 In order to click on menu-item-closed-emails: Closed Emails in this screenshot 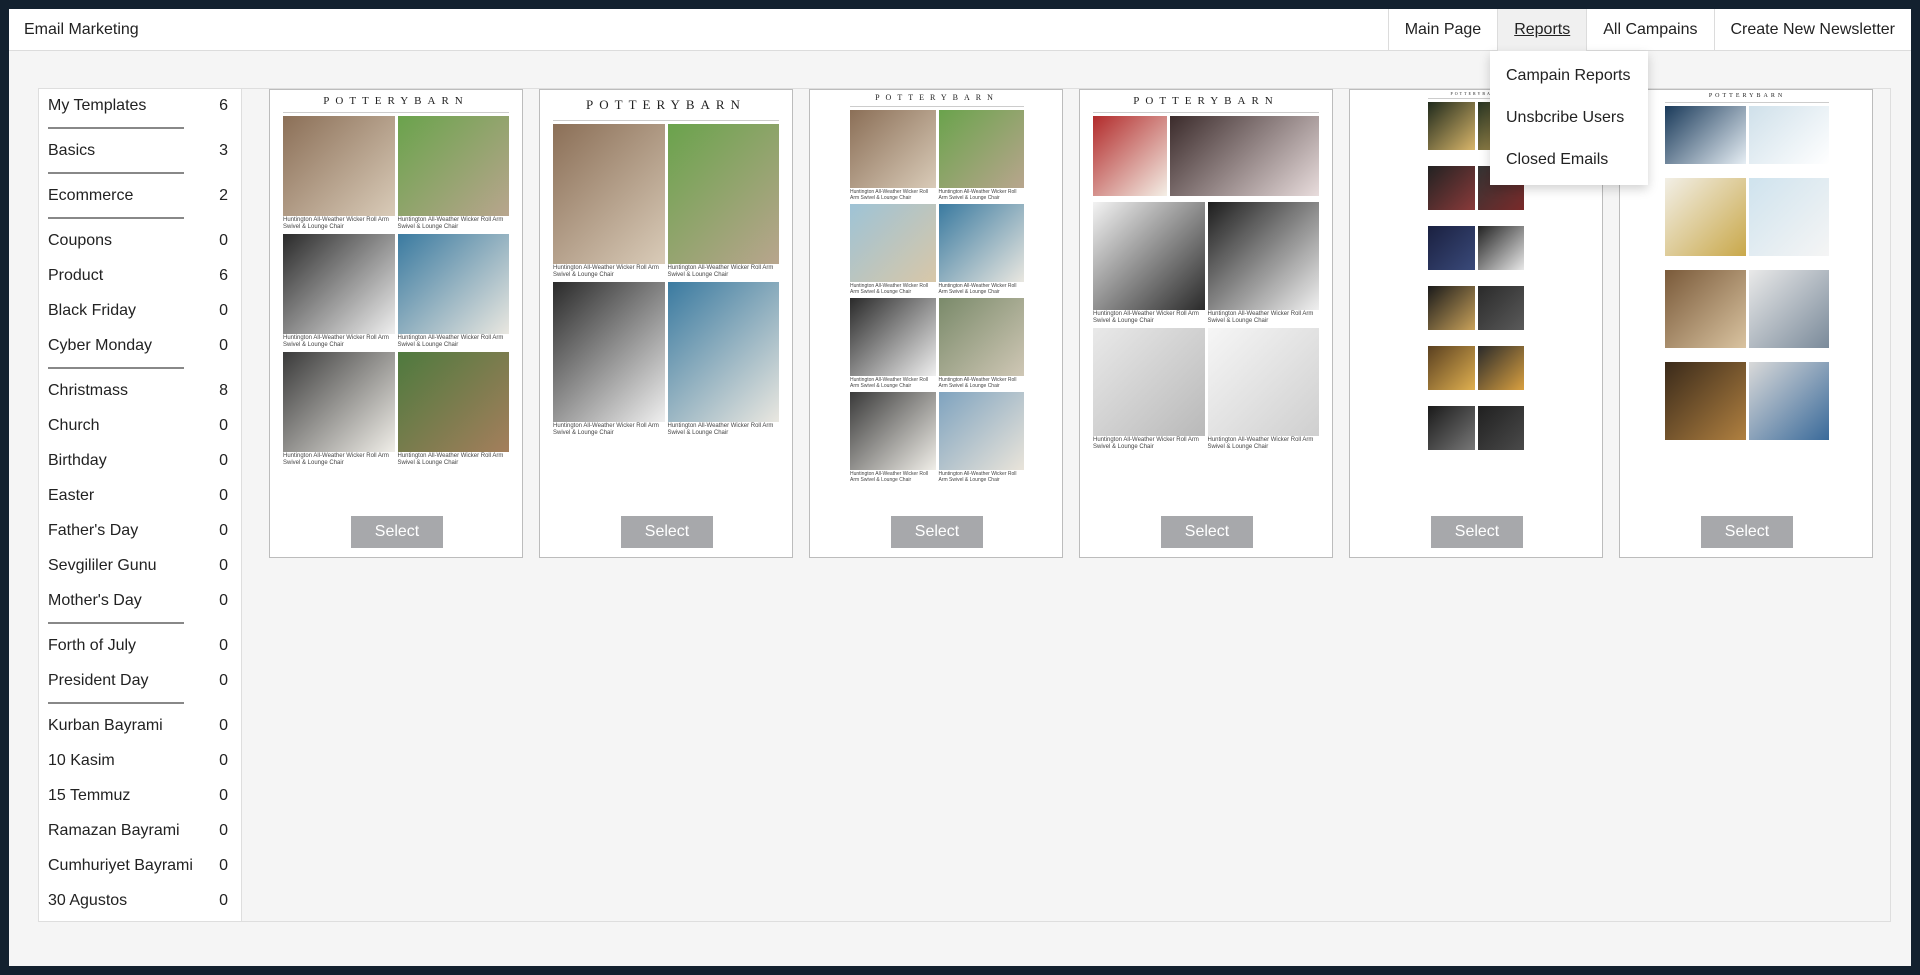, I will do `click(1569, 160)`.